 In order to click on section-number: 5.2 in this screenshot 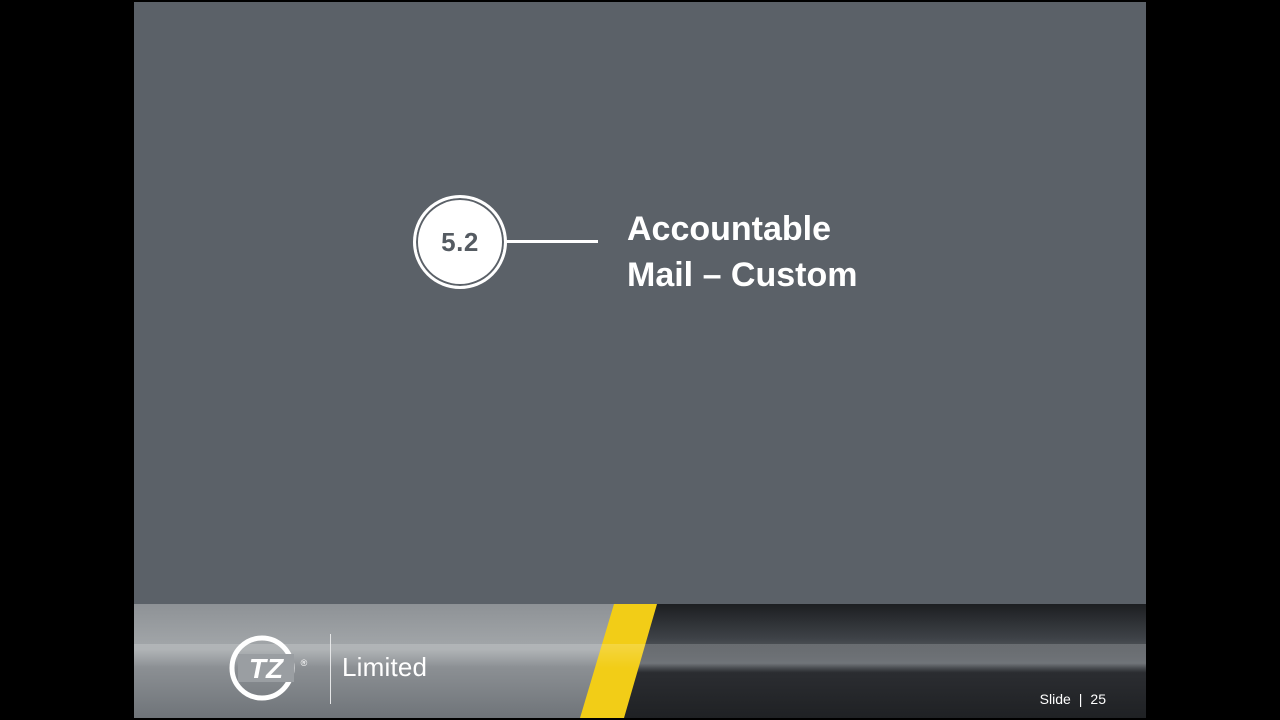, I will do `click(460, 241)`.